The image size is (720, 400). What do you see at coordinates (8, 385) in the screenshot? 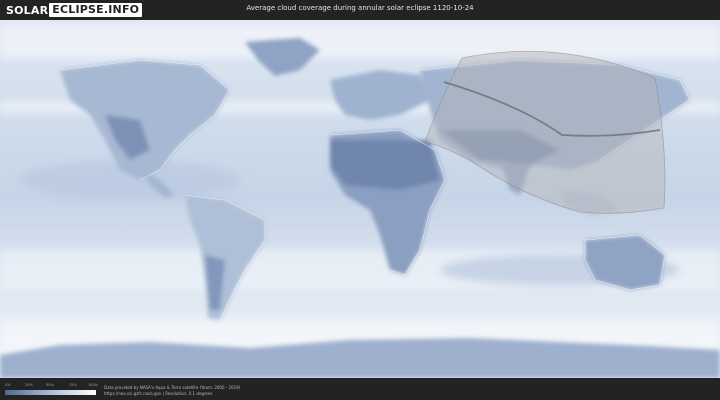
I see `legend-tick-0: 0%` at bounding box center [8, 385].